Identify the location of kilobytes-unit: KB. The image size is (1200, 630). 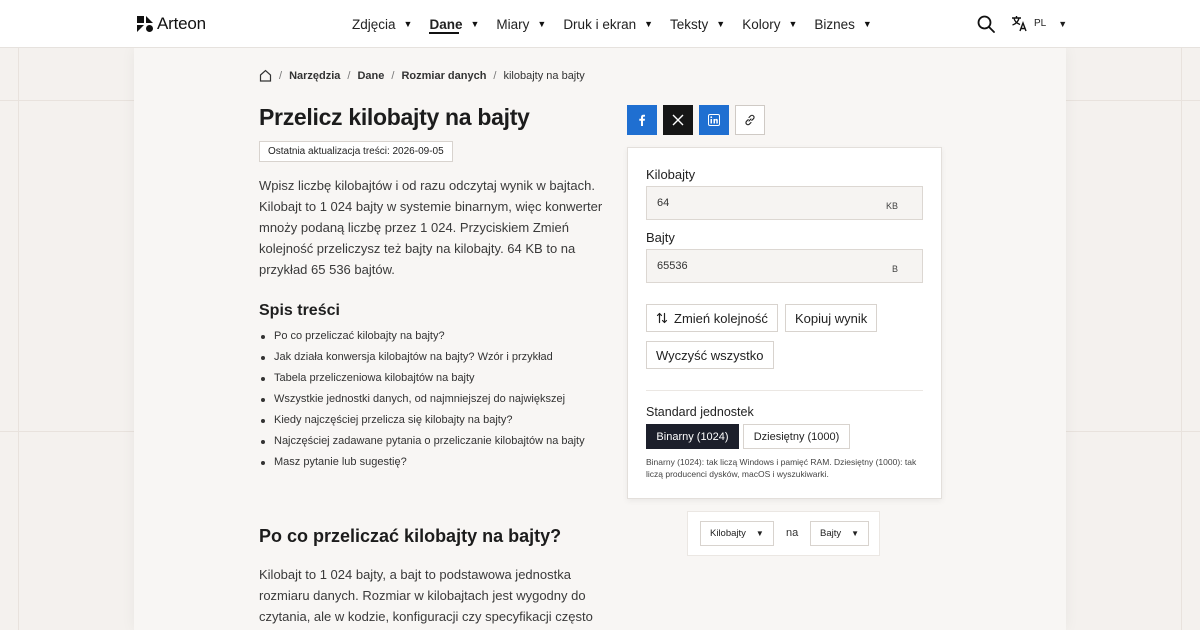
(891, 206).